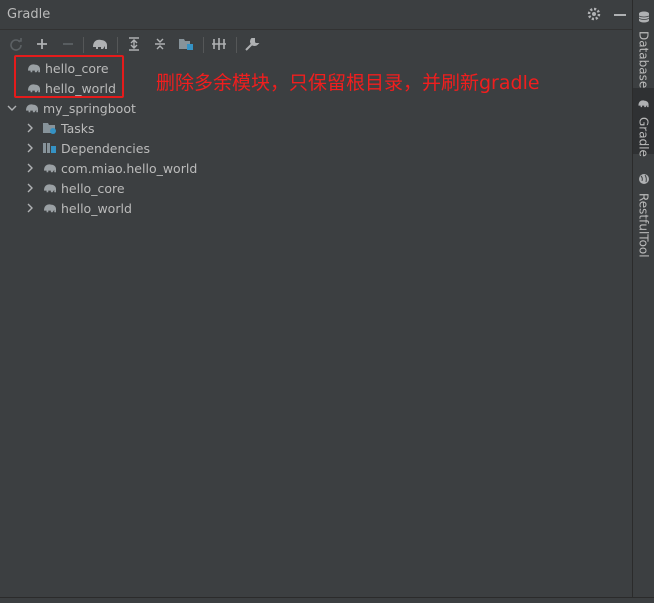  What do you see at coordinates (316, 44) in the screenshot?
I see `gradle-toolbar` at bounding box center [316, 44].